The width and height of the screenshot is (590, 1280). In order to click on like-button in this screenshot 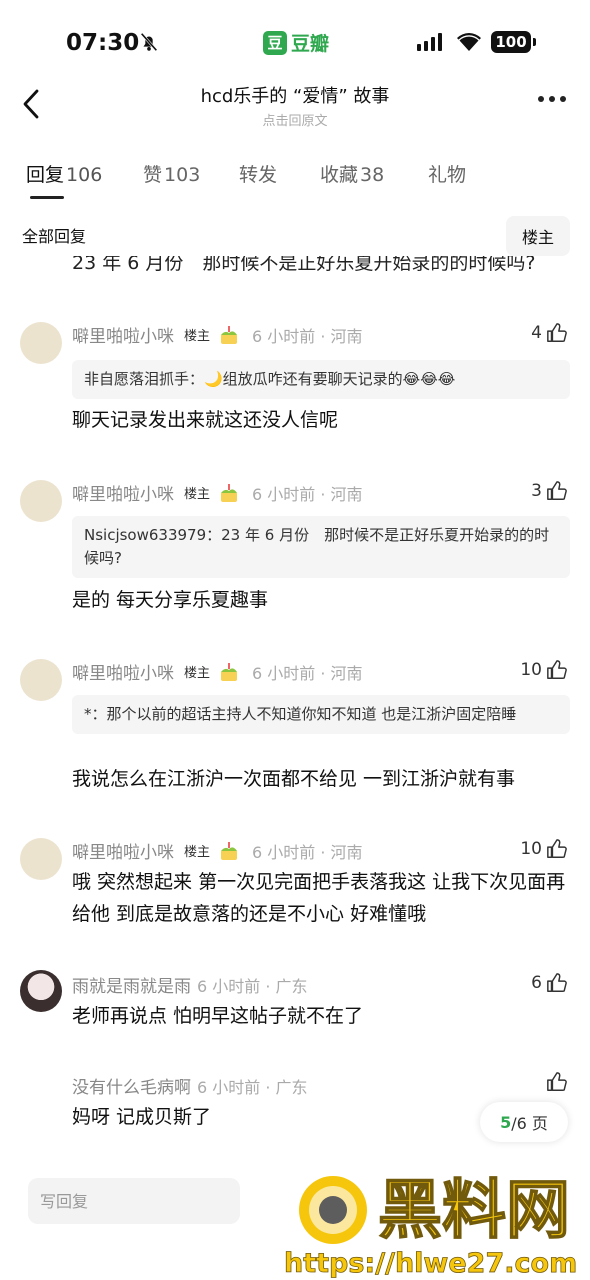, I will do `click(557, 1082)`.